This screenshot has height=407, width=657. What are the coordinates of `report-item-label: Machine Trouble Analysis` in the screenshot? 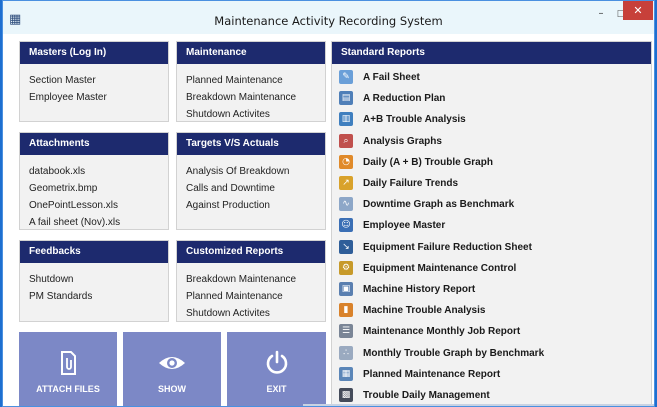 It's located at (424, 311).